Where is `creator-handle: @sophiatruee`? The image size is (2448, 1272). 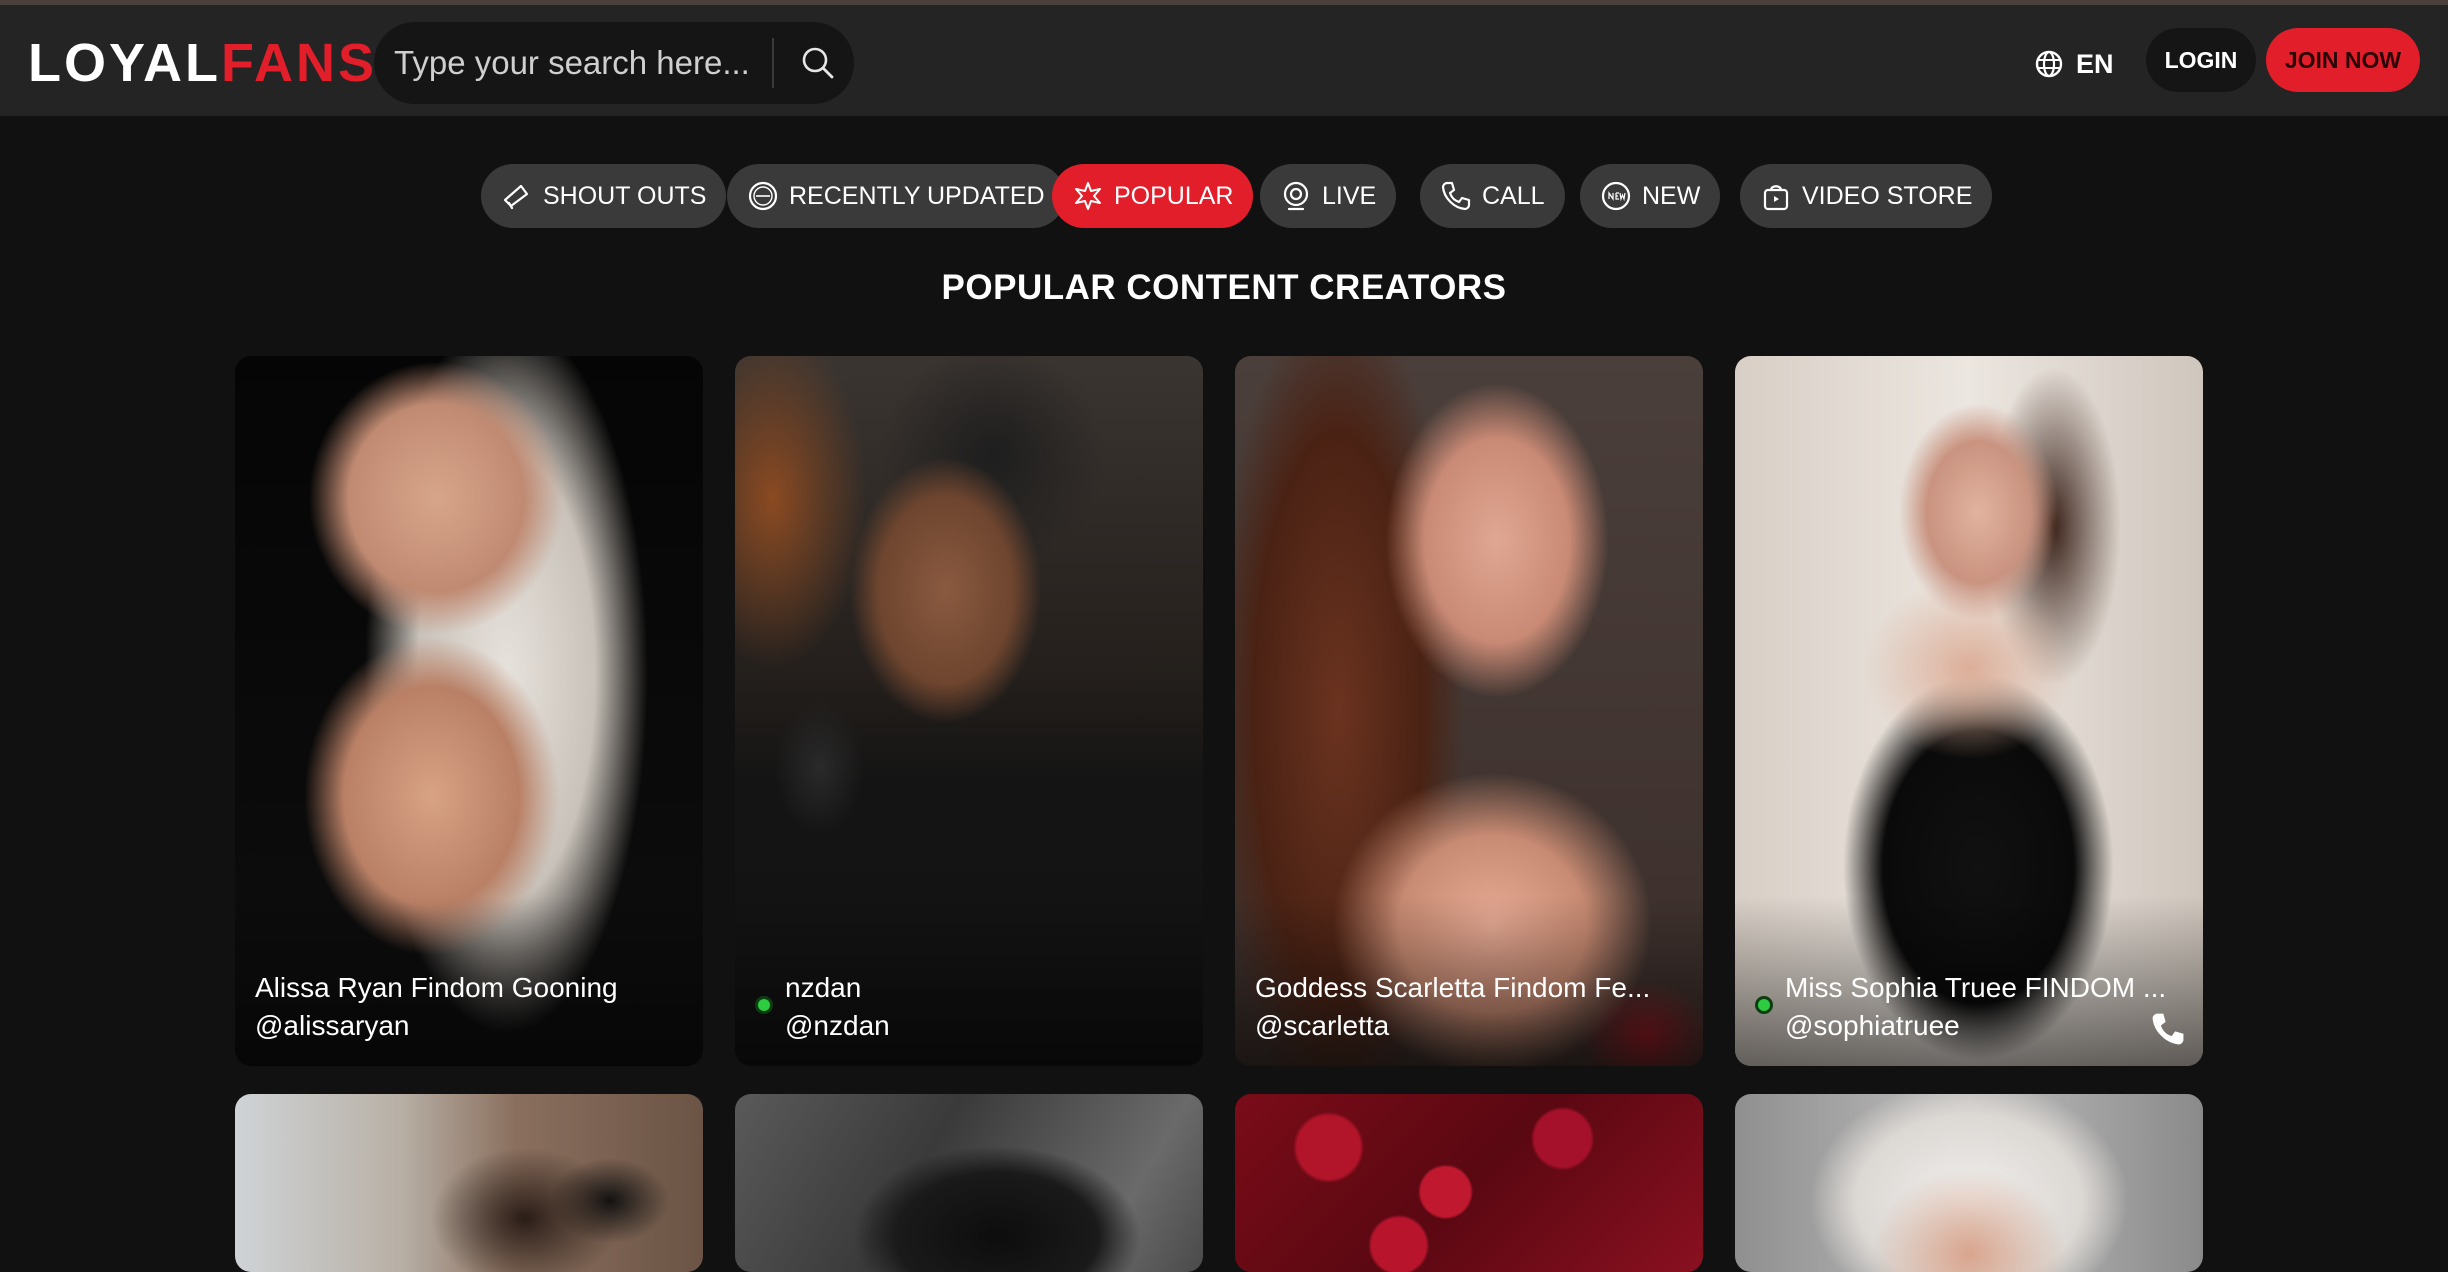 creator-handle: @sophiatruee is located at coordinates (1872, 1025).